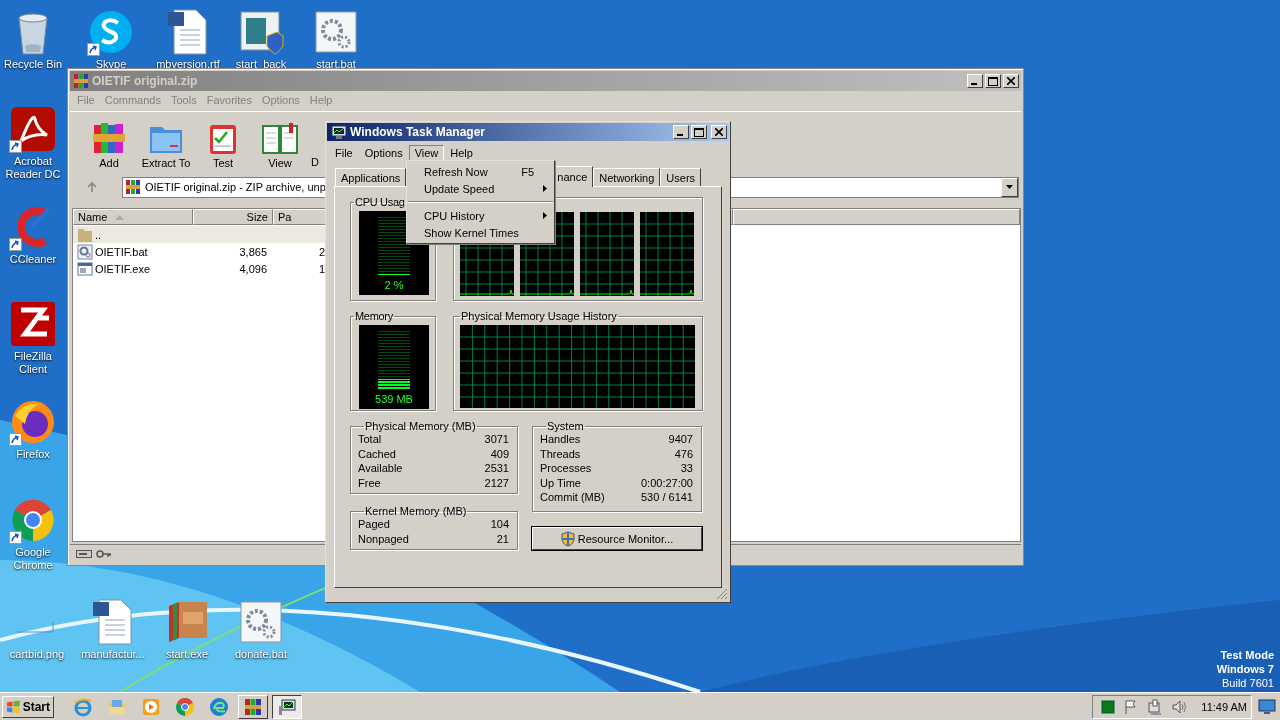 This screenshot has height=720, width=1280. I want to click on group-label: Kernel Memory (MB), so click(416, 511).